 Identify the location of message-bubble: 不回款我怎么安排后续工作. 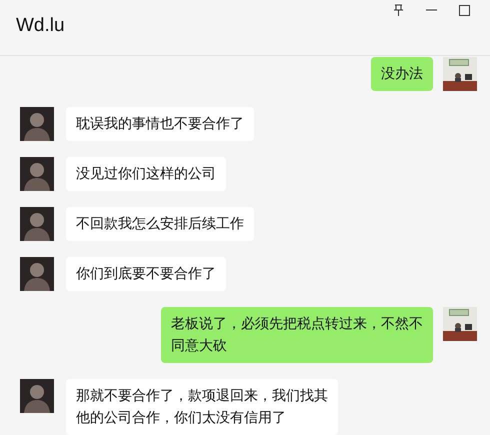
(160, 224).